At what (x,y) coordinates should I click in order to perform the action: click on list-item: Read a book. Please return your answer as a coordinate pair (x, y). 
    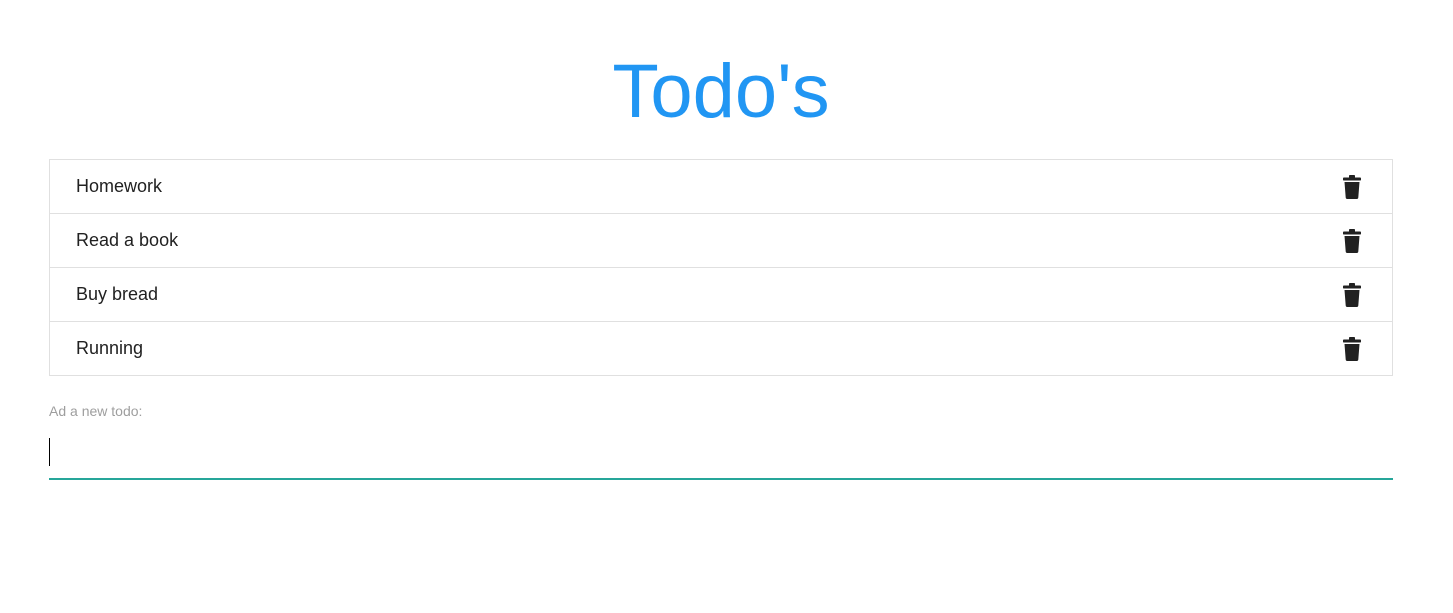
    Looking at the image, I should click on (721, 241).